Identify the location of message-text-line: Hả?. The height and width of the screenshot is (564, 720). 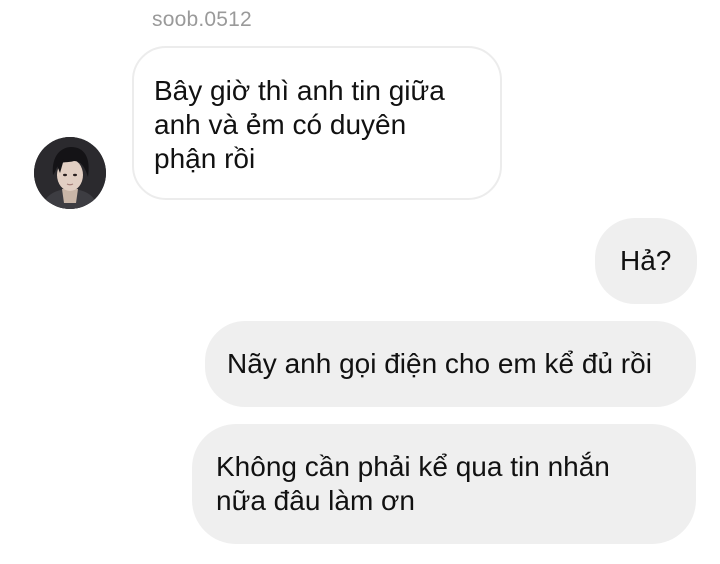
(646, 260).